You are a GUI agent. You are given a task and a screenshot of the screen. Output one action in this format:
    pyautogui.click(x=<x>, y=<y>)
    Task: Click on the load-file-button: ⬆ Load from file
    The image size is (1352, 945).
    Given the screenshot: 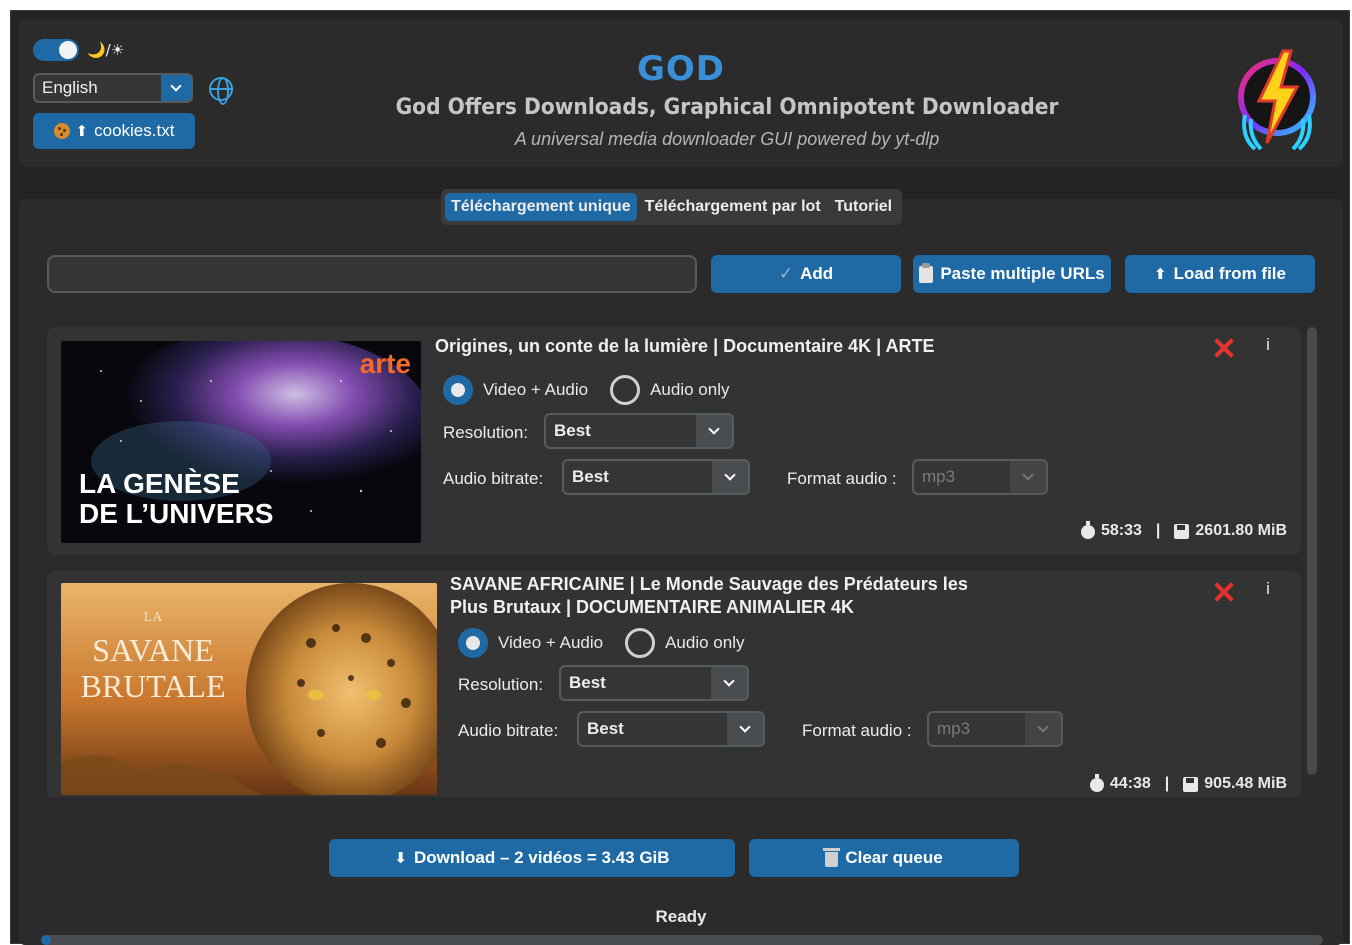 What is the action you would take?
    pyautogui.click(x=1220, y=274)
    